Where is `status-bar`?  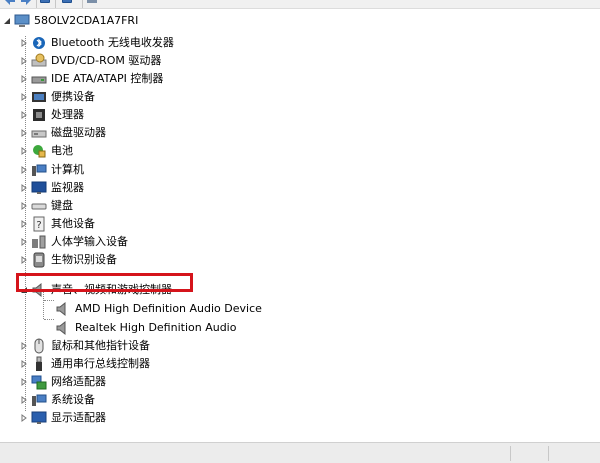 status-bar is located at coordinates (300, 452).